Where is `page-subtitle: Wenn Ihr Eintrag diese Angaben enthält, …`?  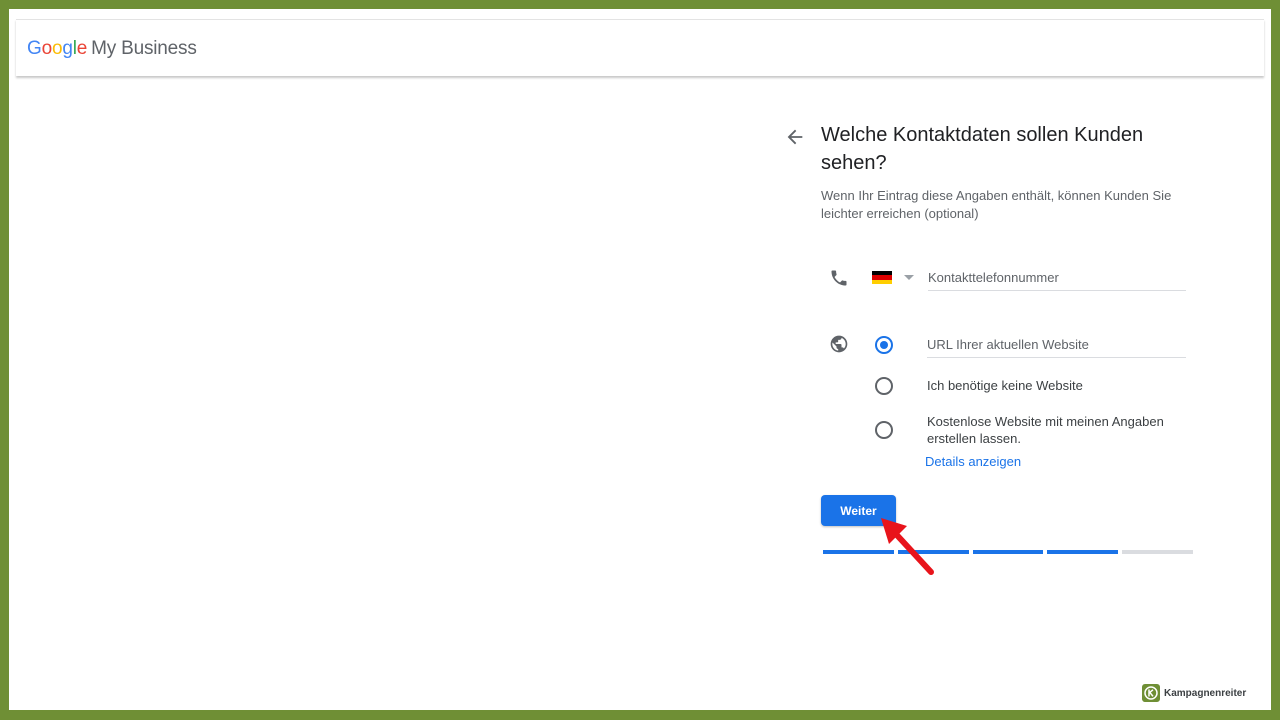
page-subtitle: Wenn Ihr Eintrag diese Angaben enthält, … is located at coordinates (996, 204).